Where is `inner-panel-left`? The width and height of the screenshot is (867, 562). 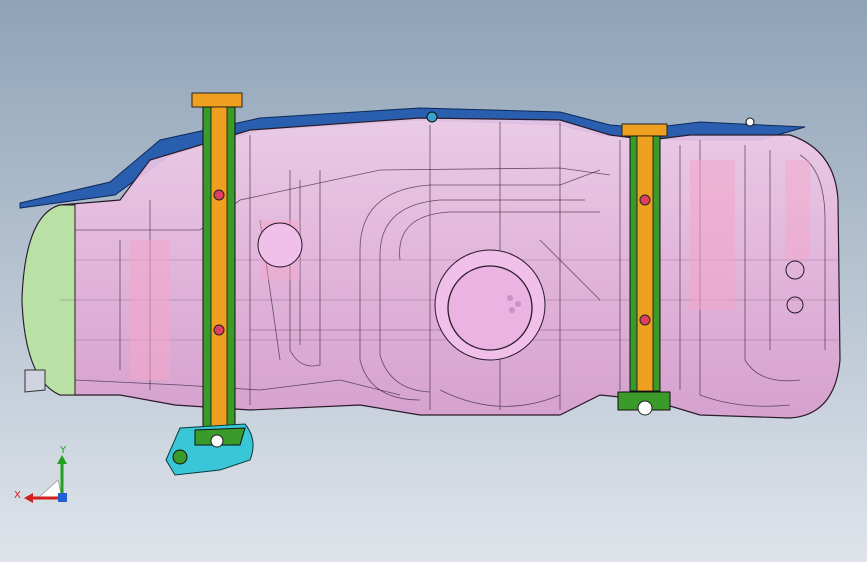
inner-panel-left is located at coordinates (150, 310).